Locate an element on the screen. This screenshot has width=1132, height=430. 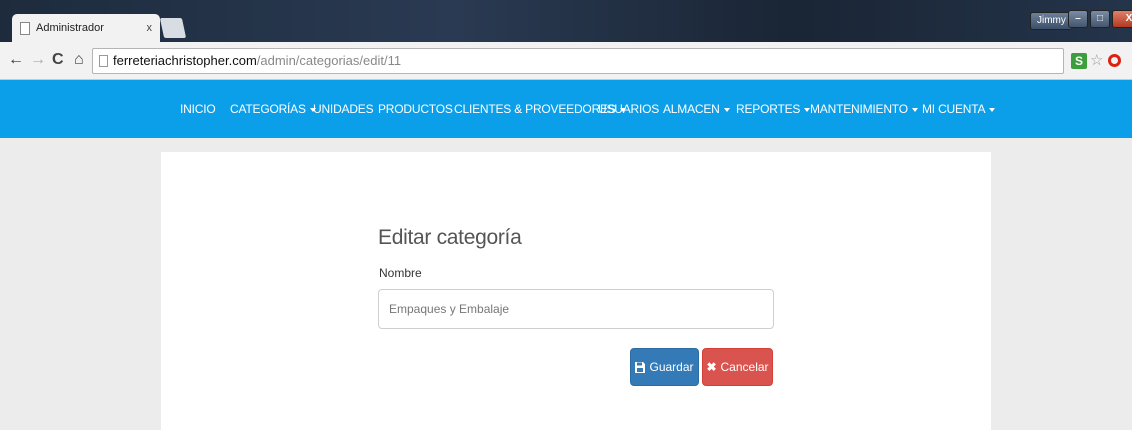
floppy-disk-icon is located at coordinates (640, 367).